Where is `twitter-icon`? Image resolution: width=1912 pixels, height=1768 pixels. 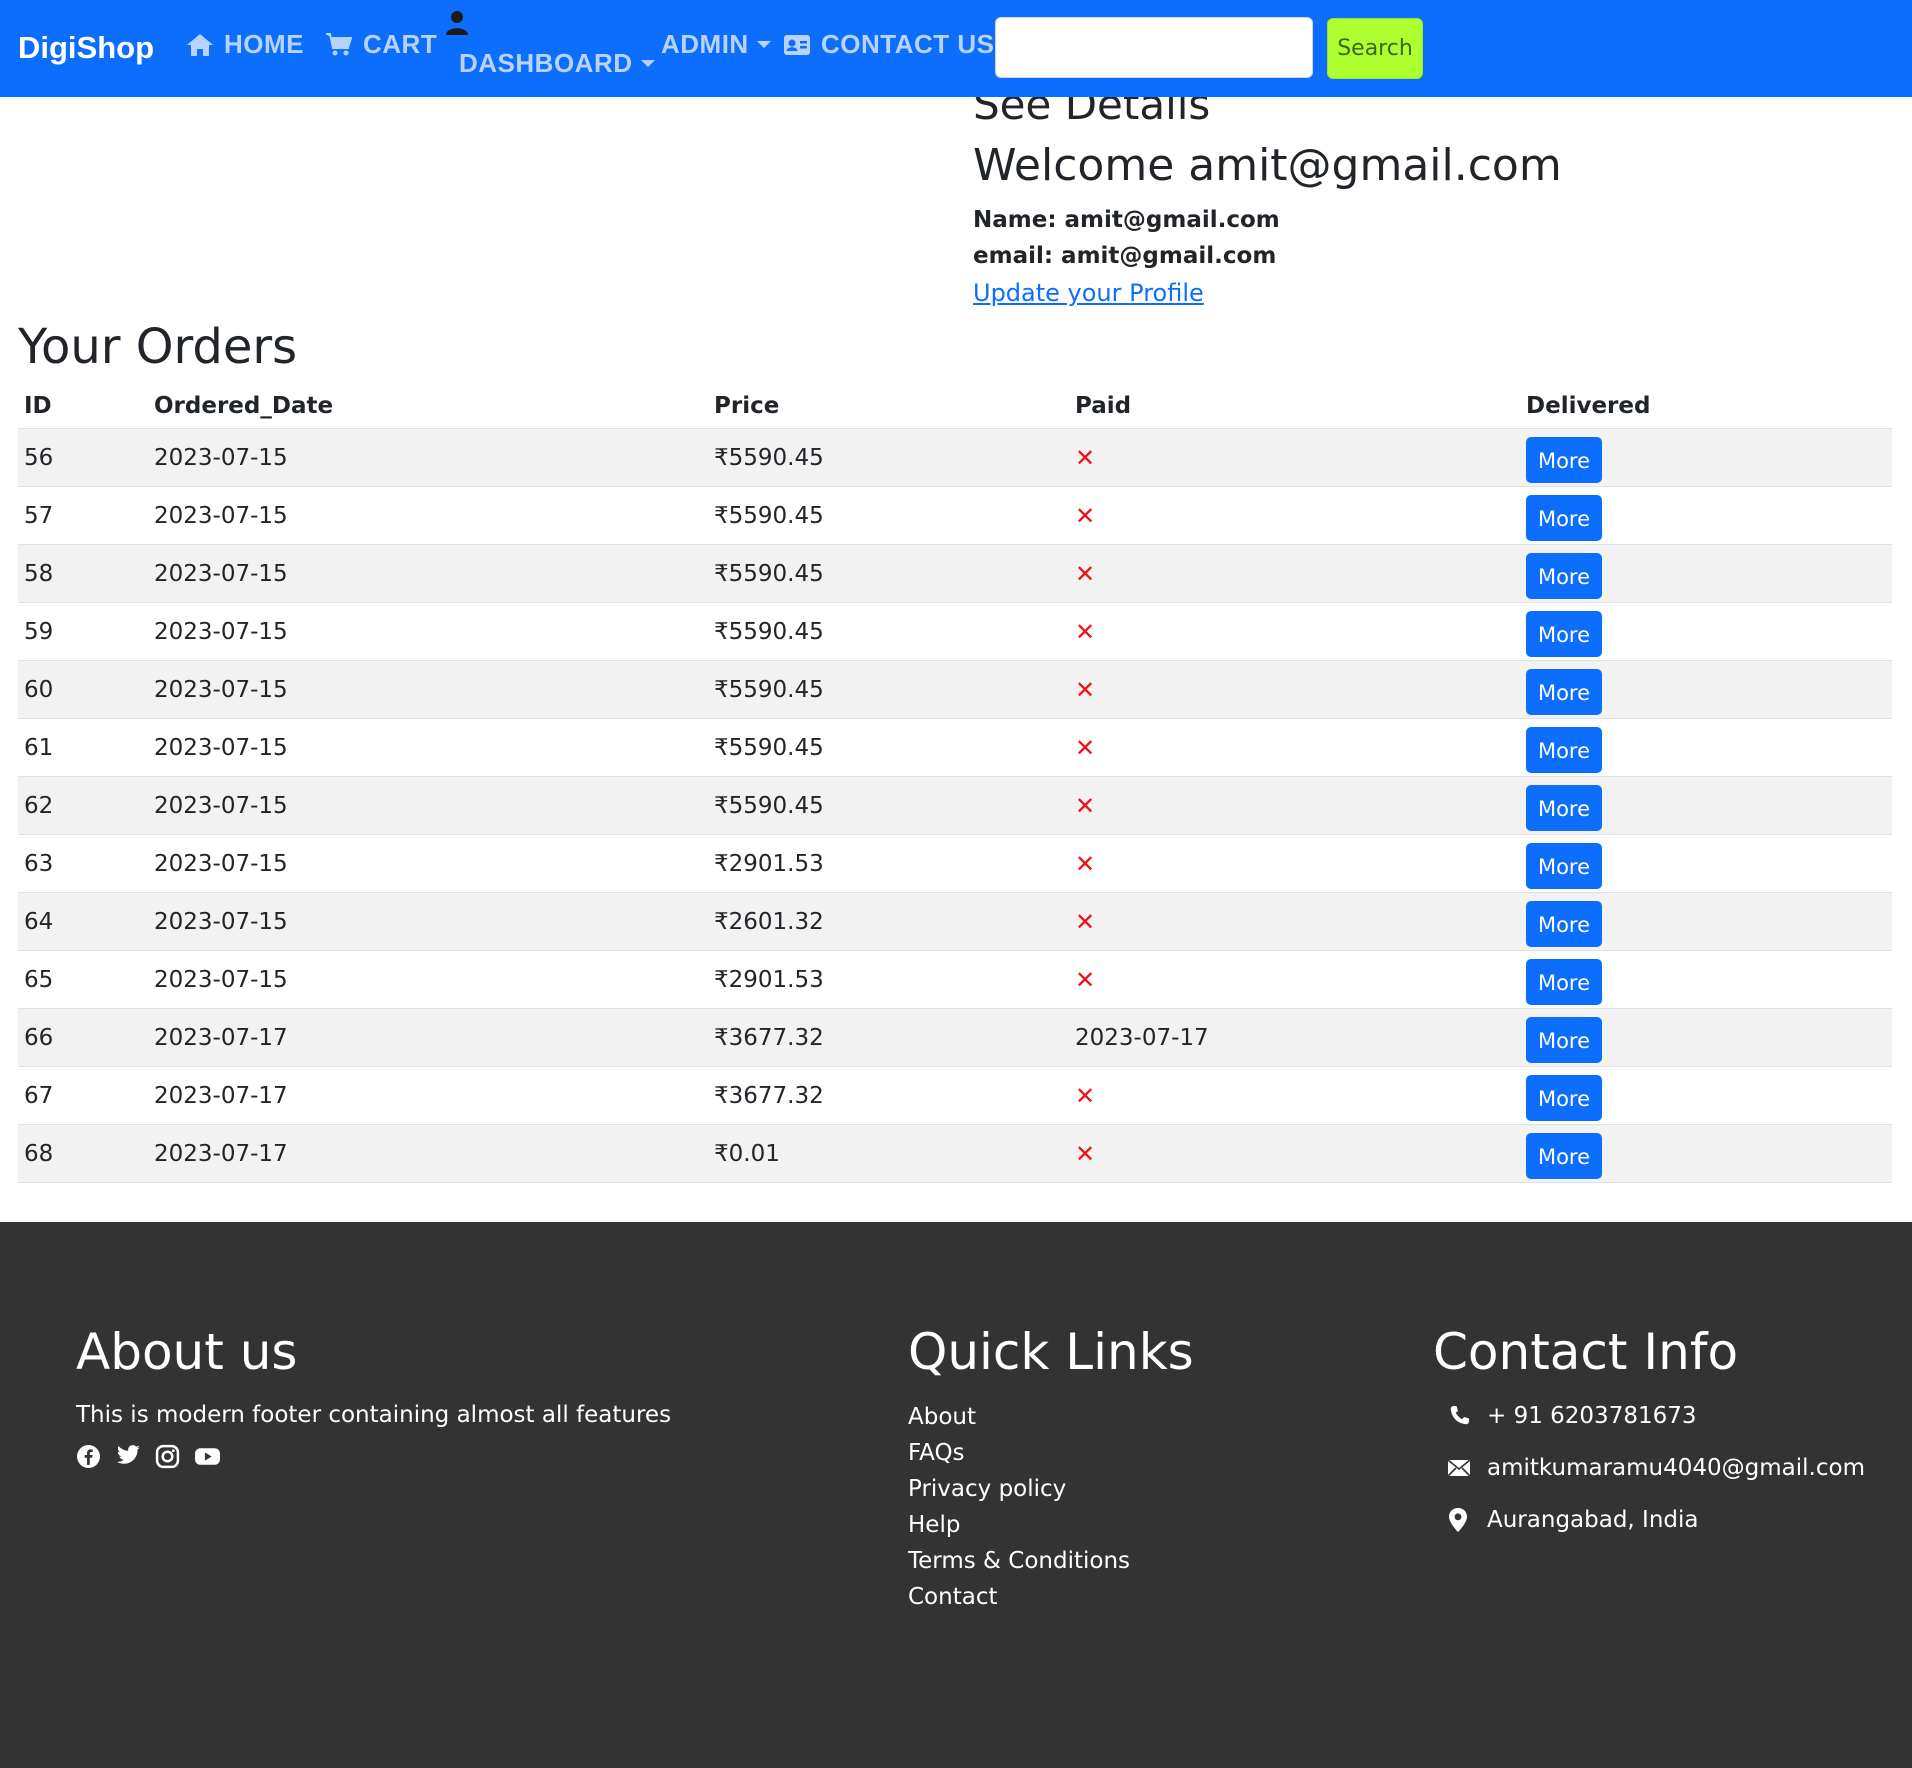 twitter-icon is located at coordinates (128, 1456).